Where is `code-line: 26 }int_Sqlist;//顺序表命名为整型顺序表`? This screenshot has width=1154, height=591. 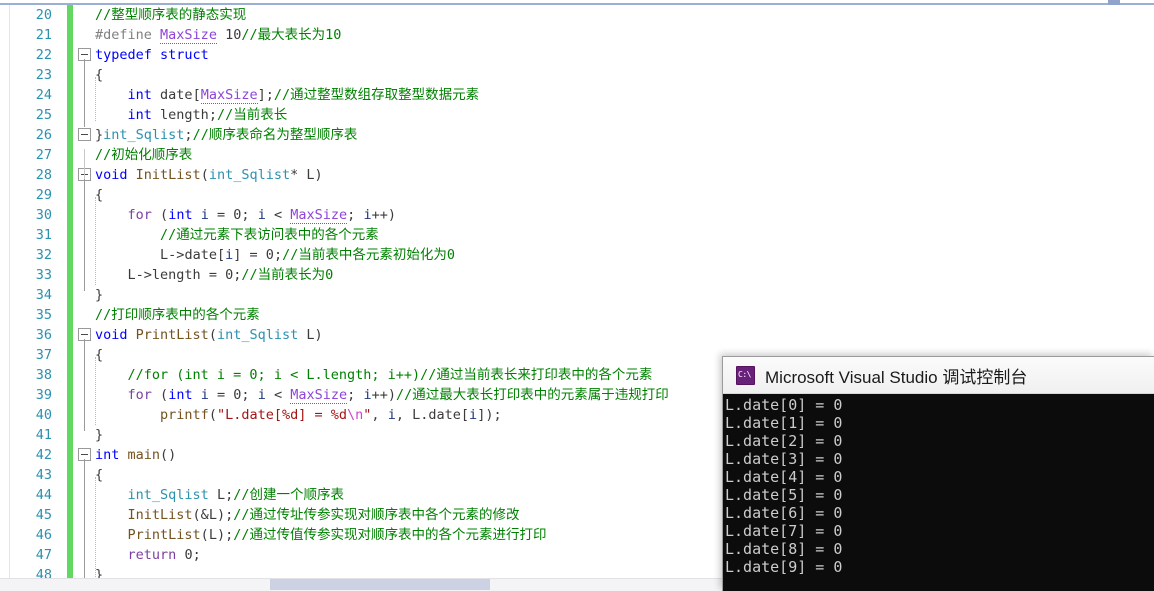
code-line: 26 }int_Sqlist;//顺序表命名为整型顺序表 is located at coordinates (577, 135).